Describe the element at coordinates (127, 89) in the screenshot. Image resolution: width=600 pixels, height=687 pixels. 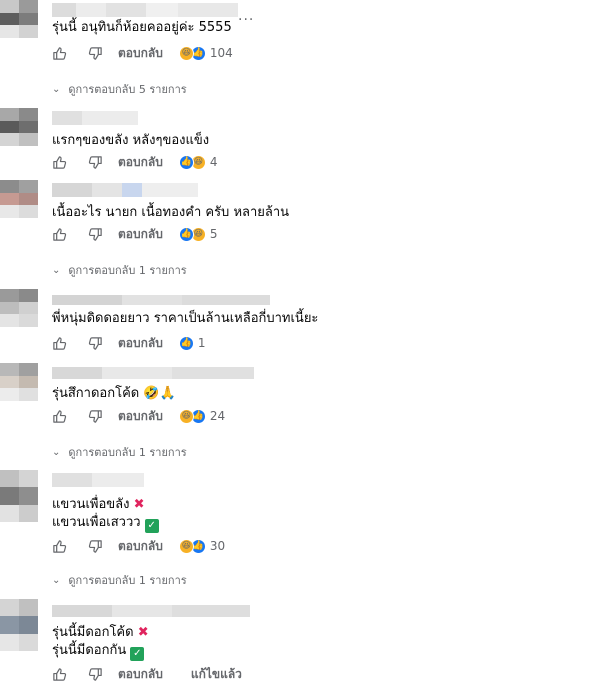
I see `view-replies-label: ดูการตอบกลับ 5 รายการ` at that location.